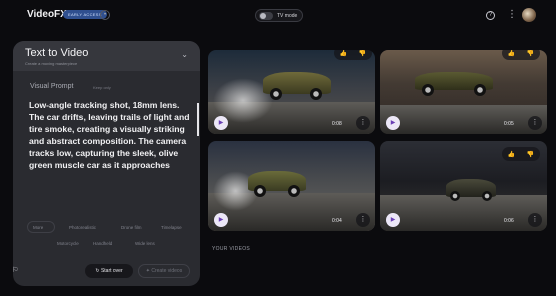 The width and height of the screenshot is (556, 296). Describe the element at coordinates (102, 87) in the screenshot. I see `prompt-tag: Keep only` at that location.